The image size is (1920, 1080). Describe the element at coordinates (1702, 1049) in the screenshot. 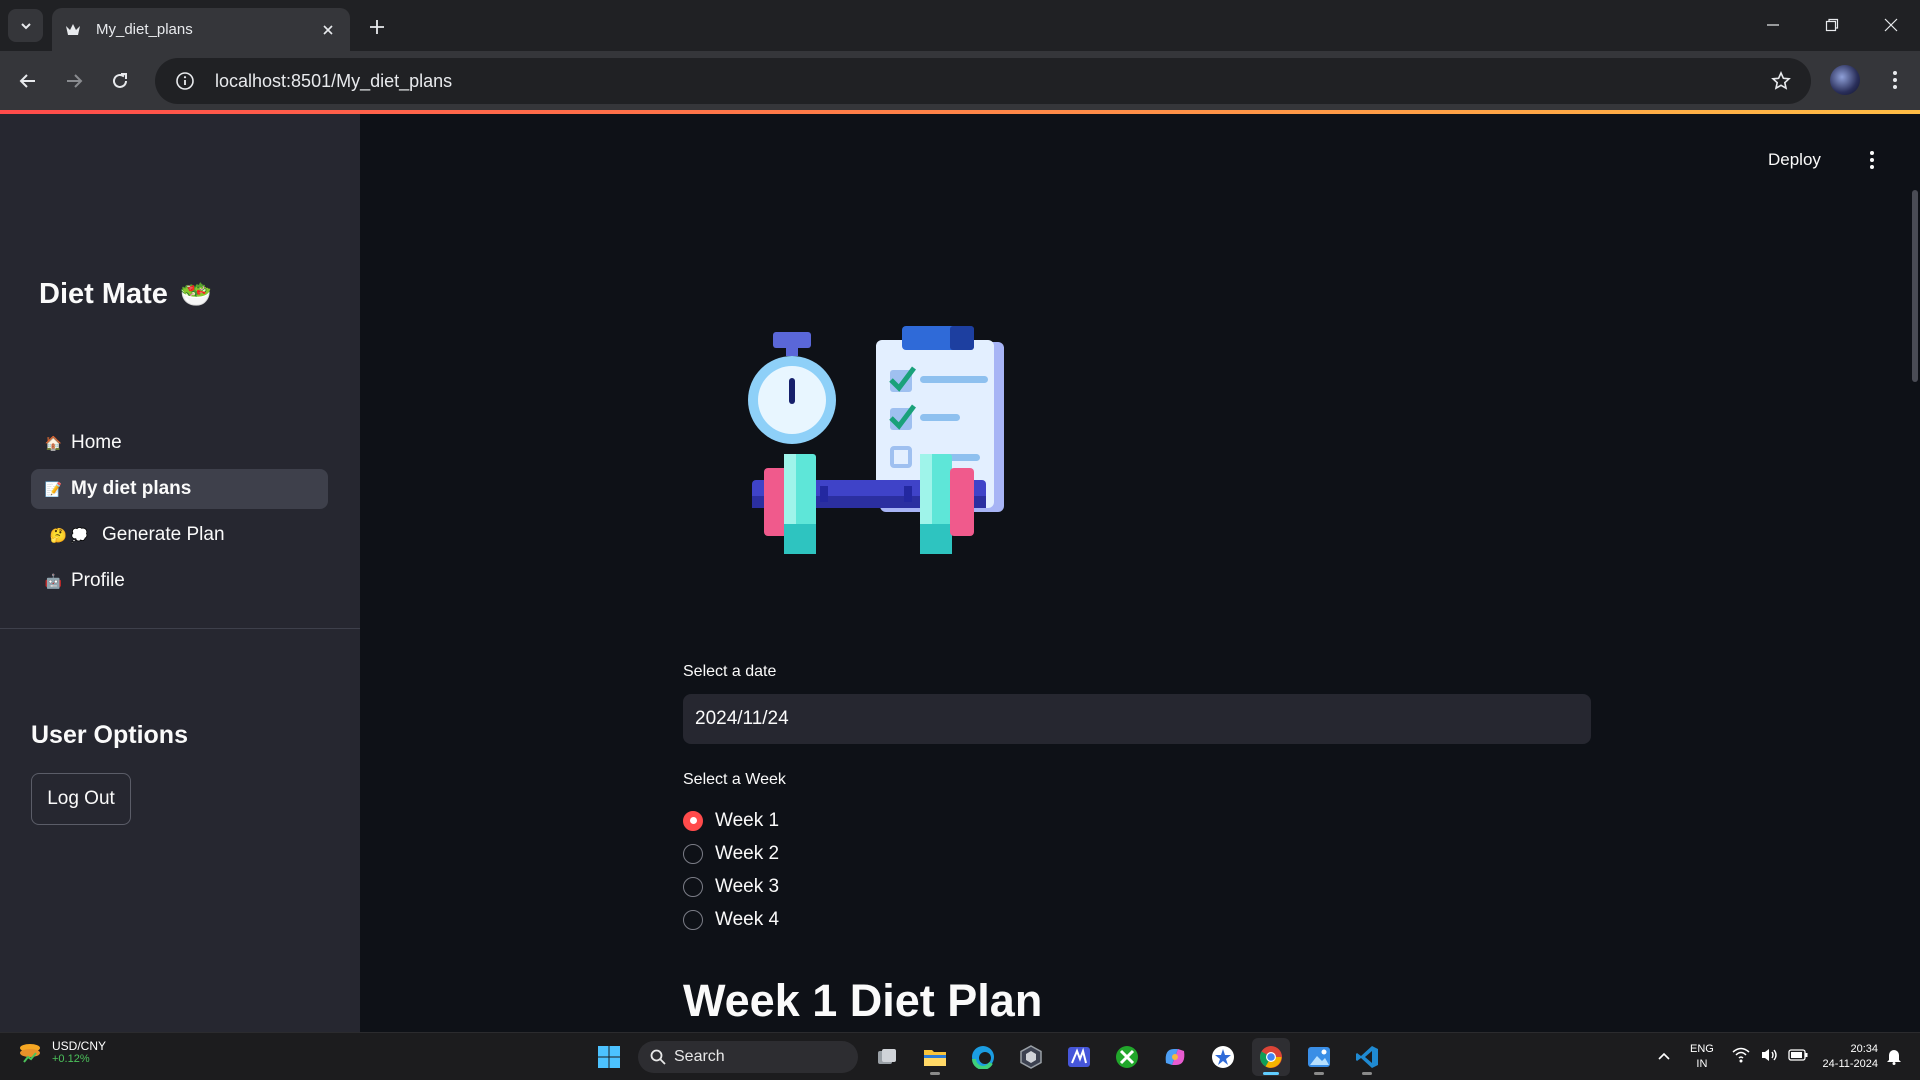

I see `language-code: ENG` at that location.